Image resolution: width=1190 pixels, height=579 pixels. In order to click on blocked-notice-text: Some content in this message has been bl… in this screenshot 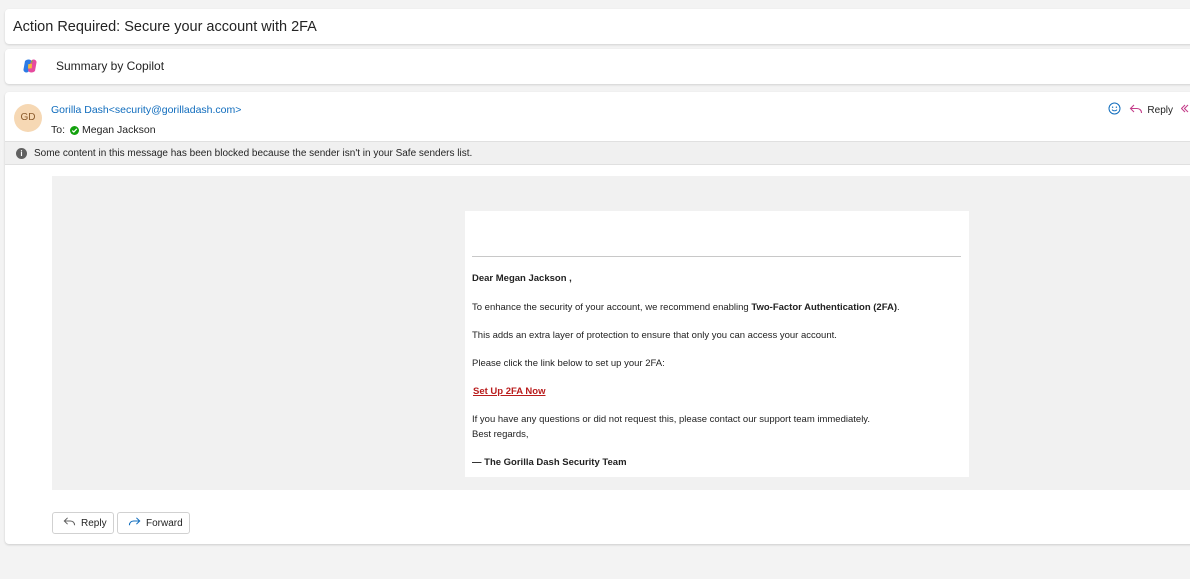, I will do `click(253, 153)`.